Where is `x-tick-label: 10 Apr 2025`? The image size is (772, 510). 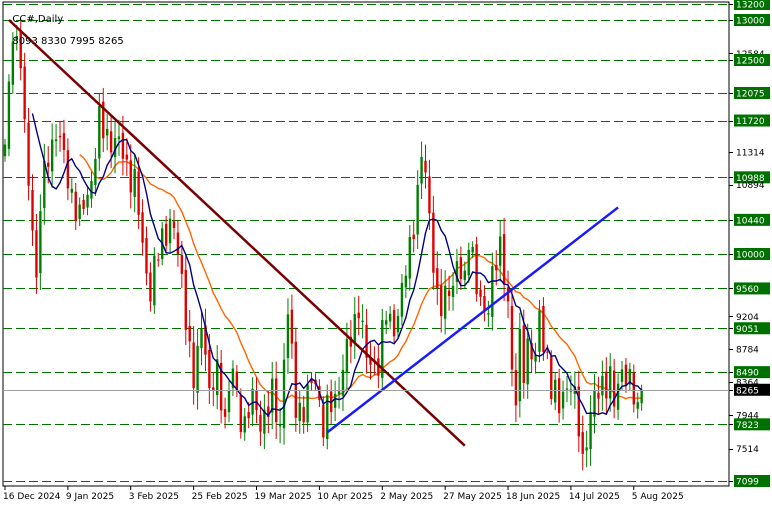 x-tick-label: 10 Apr 2025 is located at coordinates (345, 497).